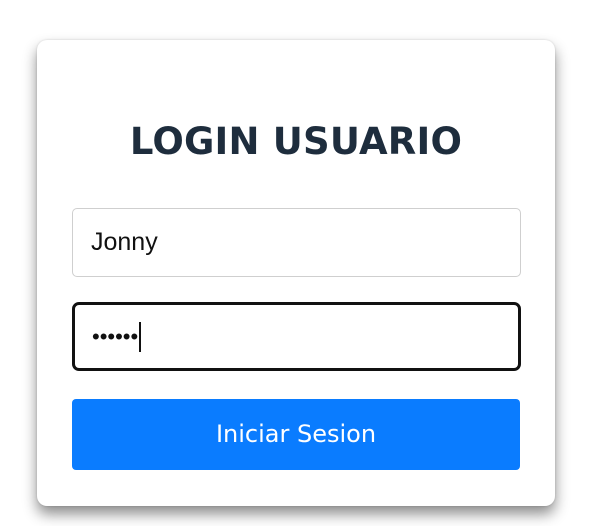  I want to click on password-input: ••••••, so click(296, 336).